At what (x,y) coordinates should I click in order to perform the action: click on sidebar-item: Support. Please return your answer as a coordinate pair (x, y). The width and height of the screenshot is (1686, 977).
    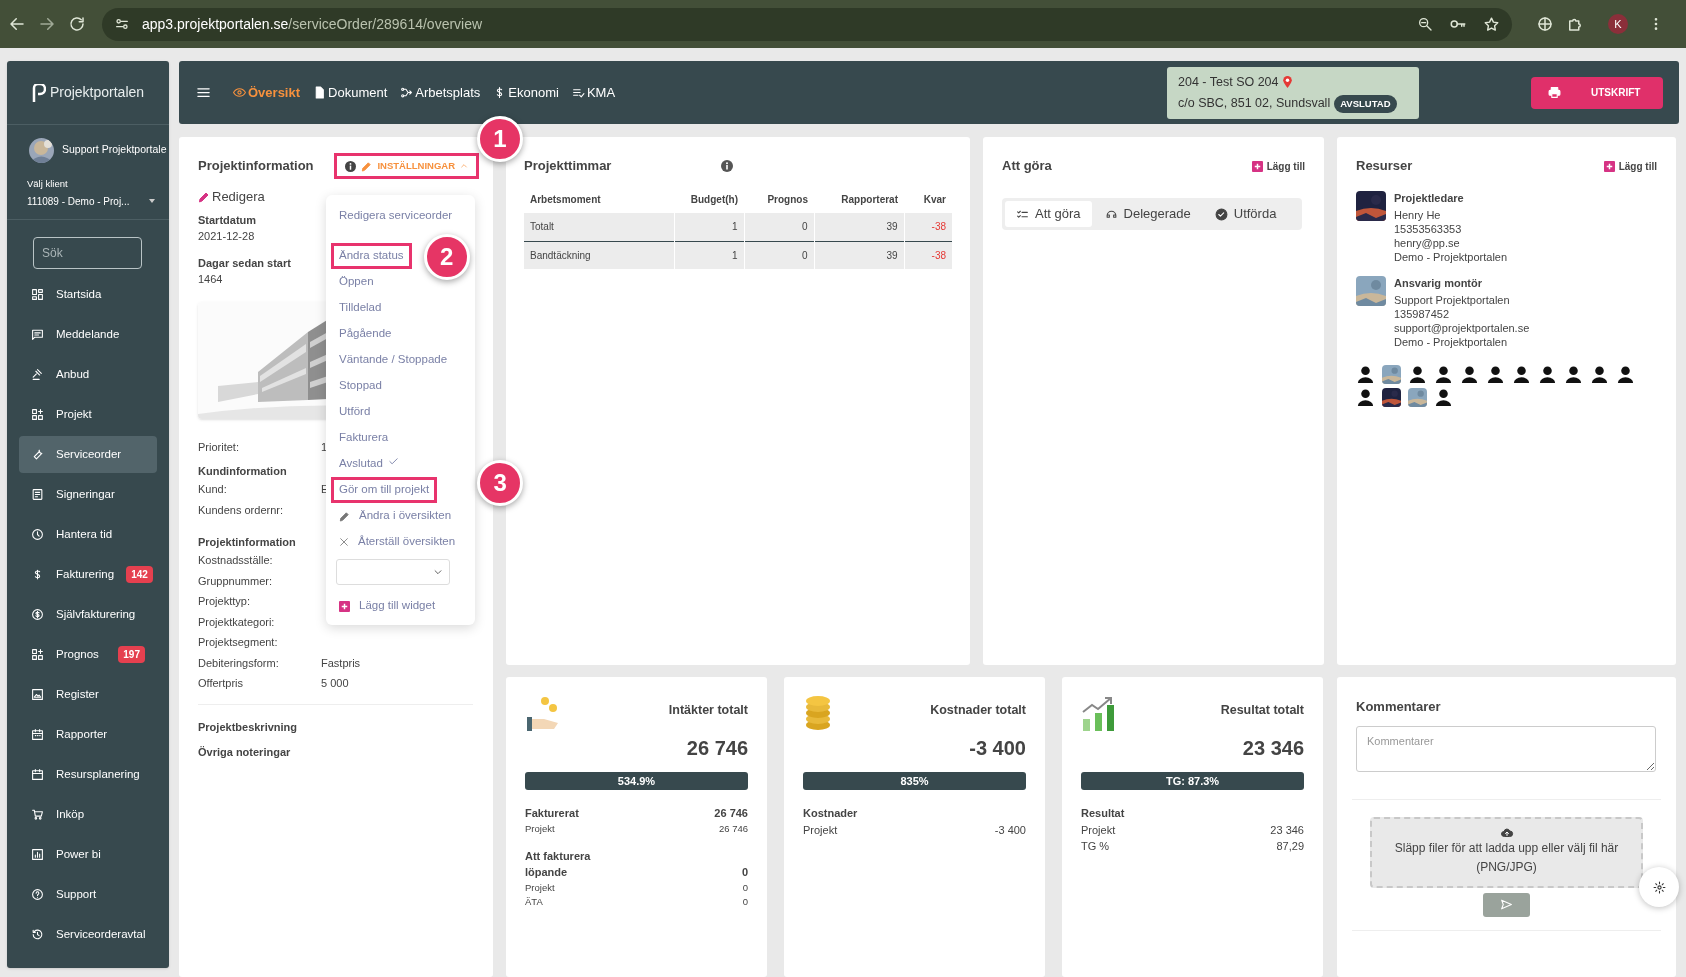
    Looking at the image, I should click on (88, 895).